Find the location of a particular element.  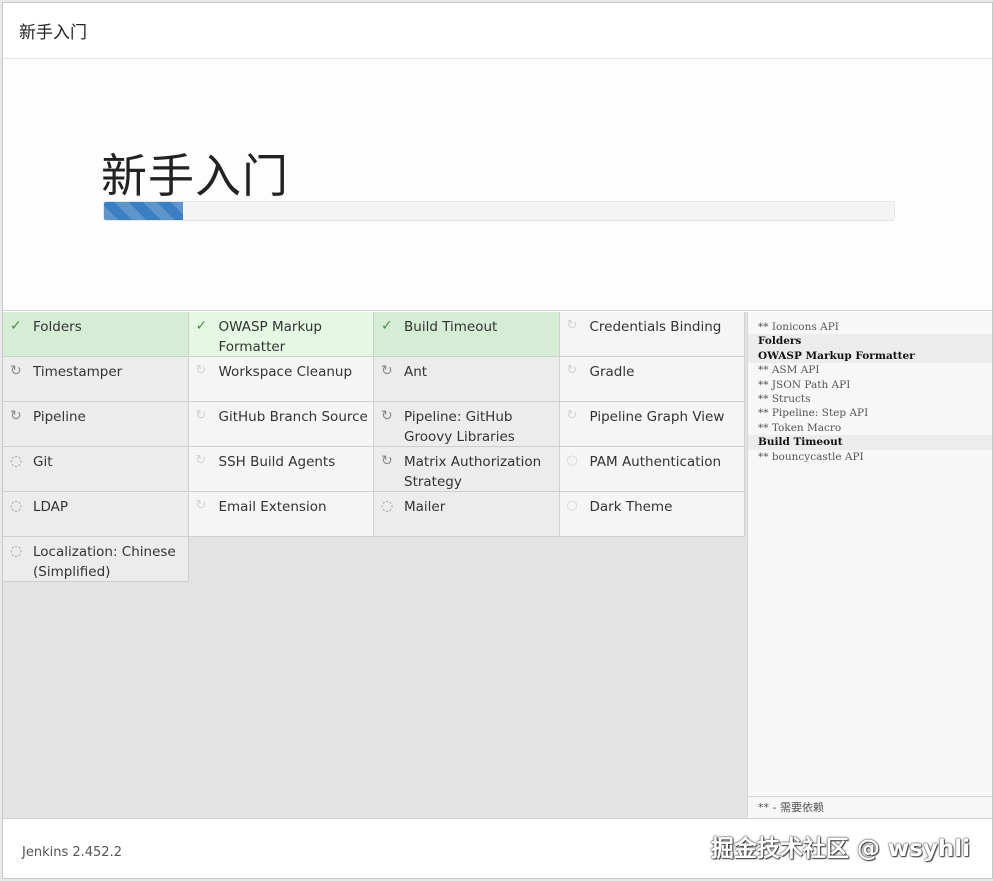

plugin-item-label: LDAP is located at coordinates (51, 507).